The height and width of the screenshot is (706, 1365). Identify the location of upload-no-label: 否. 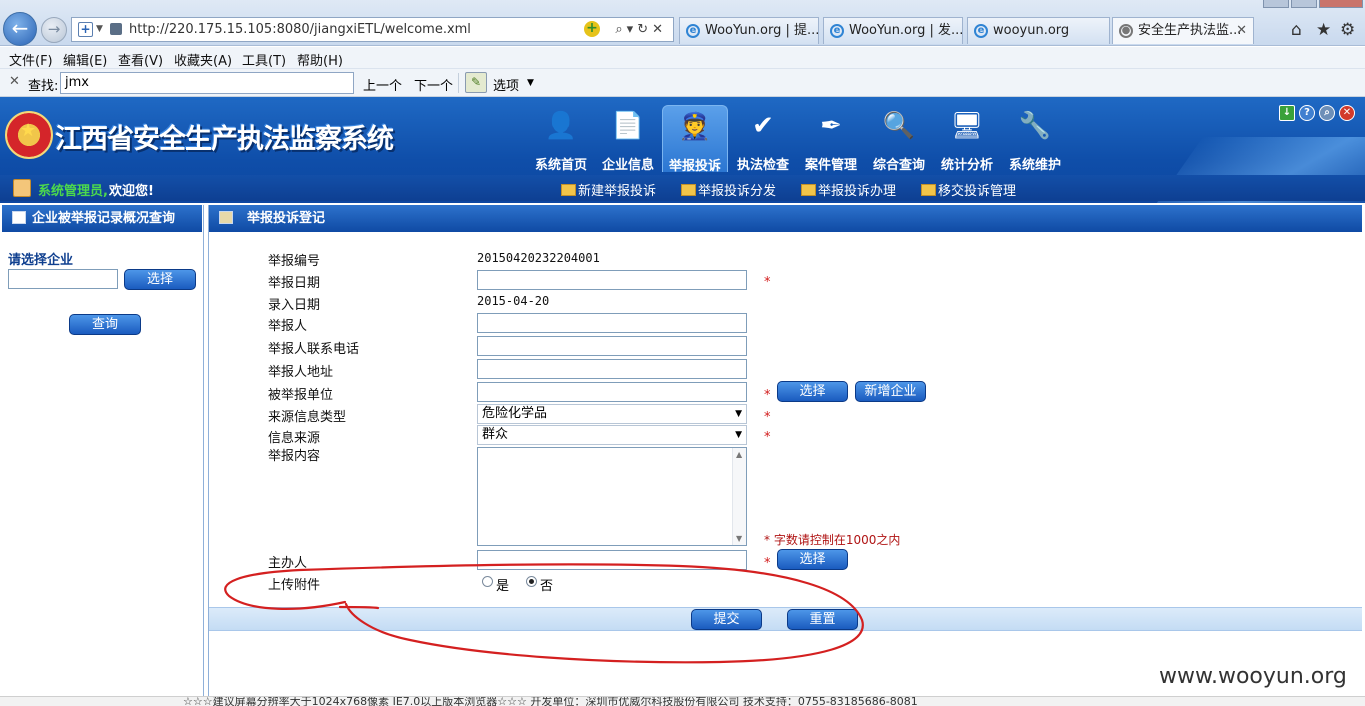
(547, 586).